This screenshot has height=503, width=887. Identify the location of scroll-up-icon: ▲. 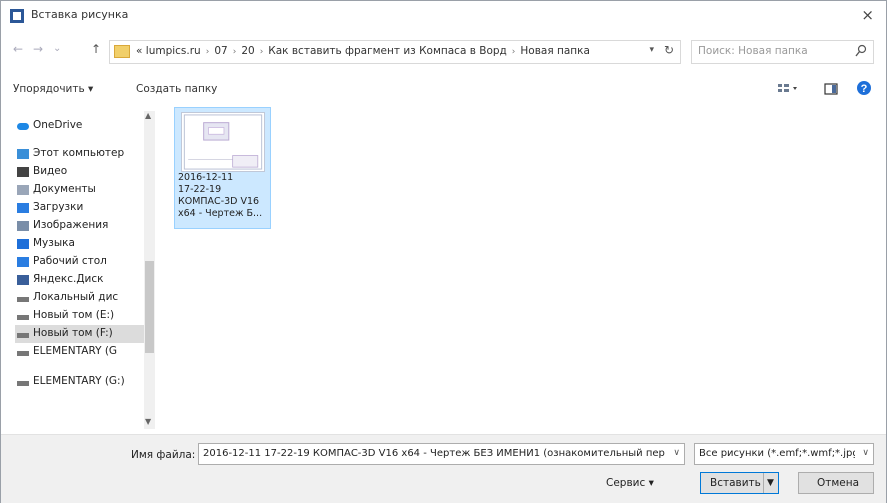
(148, 115).